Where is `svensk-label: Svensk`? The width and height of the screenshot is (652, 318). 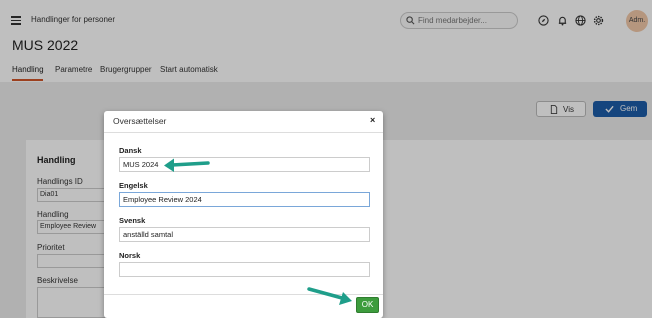 svensk-label: Svensk is located at coordinates (132, 220).